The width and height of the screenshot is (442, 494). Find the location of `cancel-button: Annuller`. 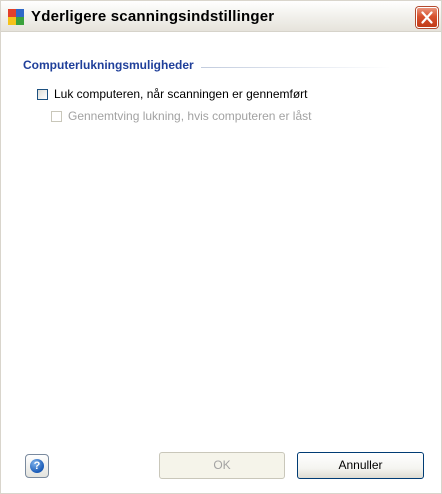

cancel-button: Annuller is located at coordinates (360, 465).